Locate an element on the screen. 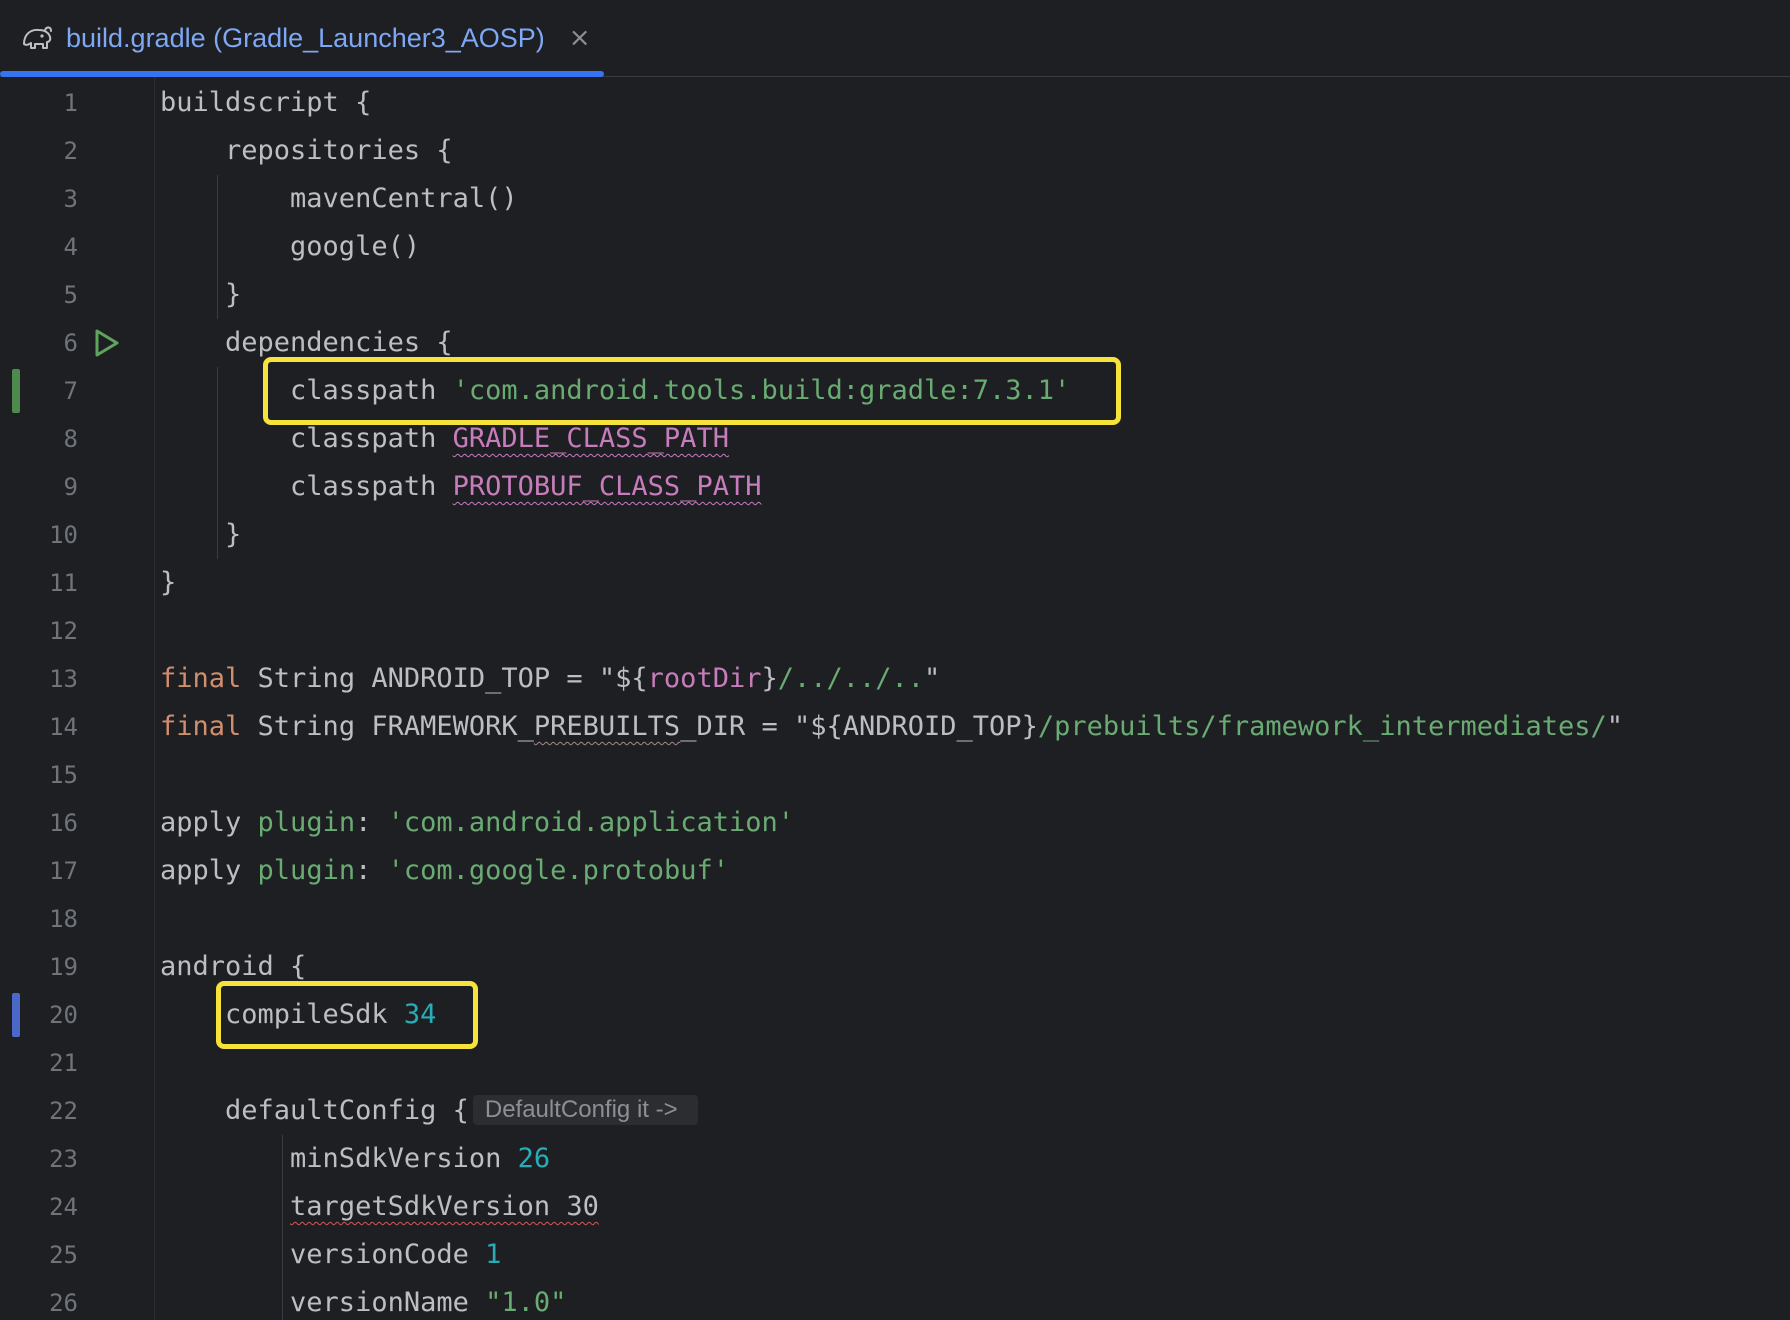  code-text: apply plugin: 'com.android.application' is located at coordinates (477, 823).